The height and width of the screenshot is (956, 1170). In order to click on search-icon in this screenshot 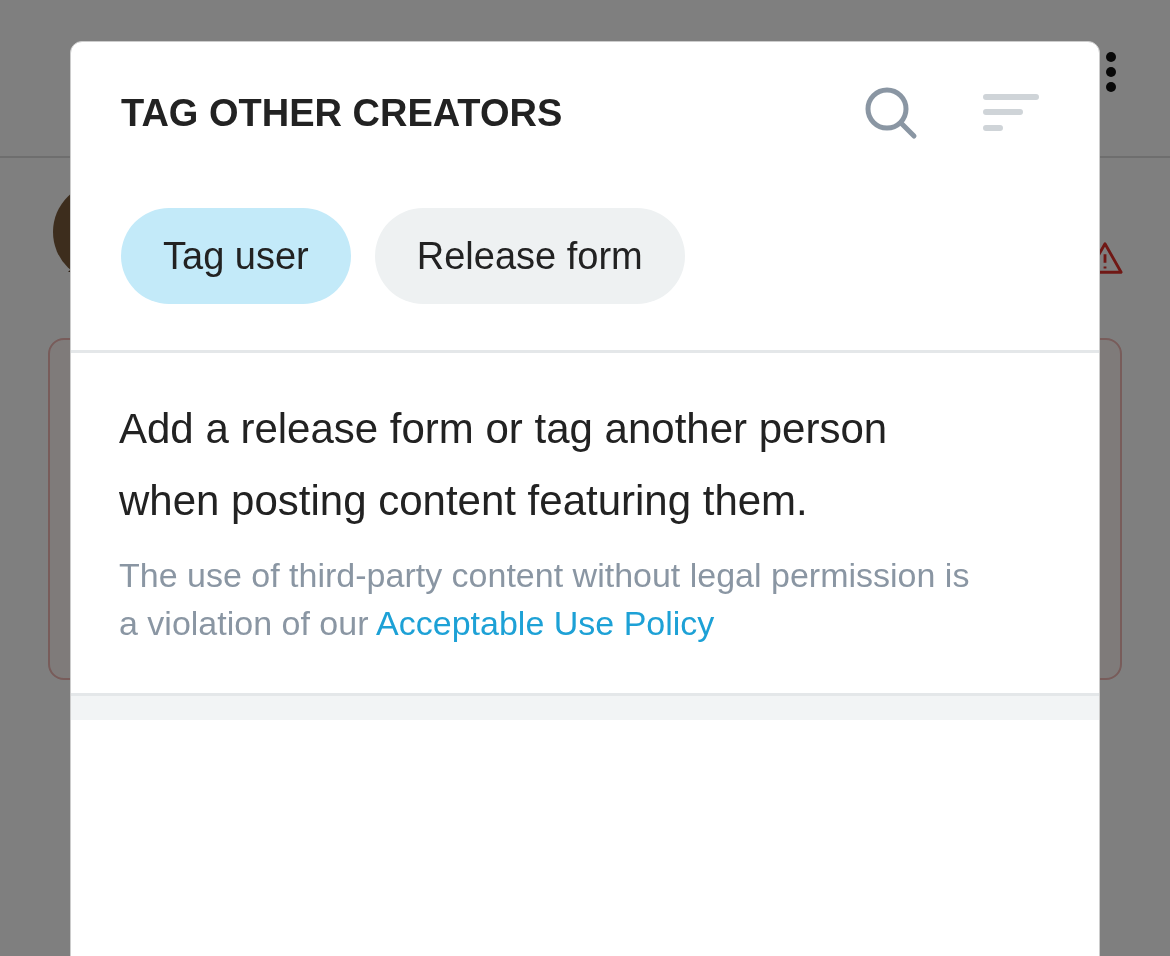, I will do `click(891, 113)`.